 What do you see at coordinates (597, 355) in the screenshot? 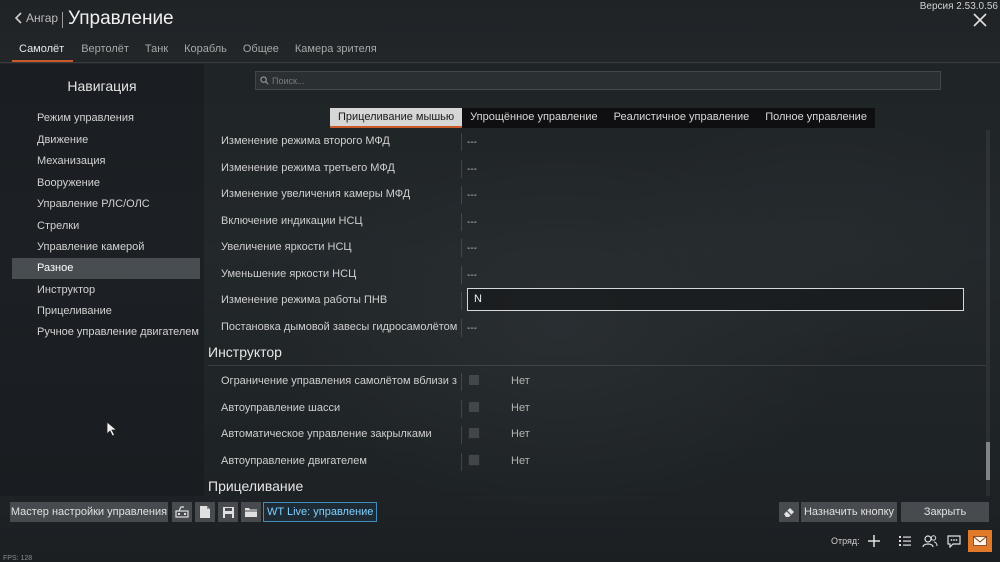
I see `section-instructor: Инструктор` at bounding box center [597, 355].